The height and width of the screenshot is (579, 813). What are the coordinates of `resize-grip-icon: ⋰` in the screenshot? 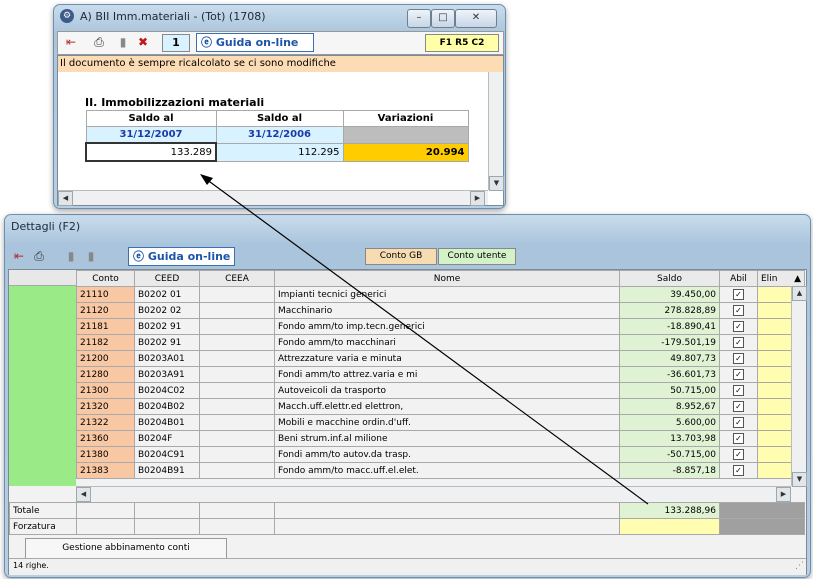 It's located at (799, 566).